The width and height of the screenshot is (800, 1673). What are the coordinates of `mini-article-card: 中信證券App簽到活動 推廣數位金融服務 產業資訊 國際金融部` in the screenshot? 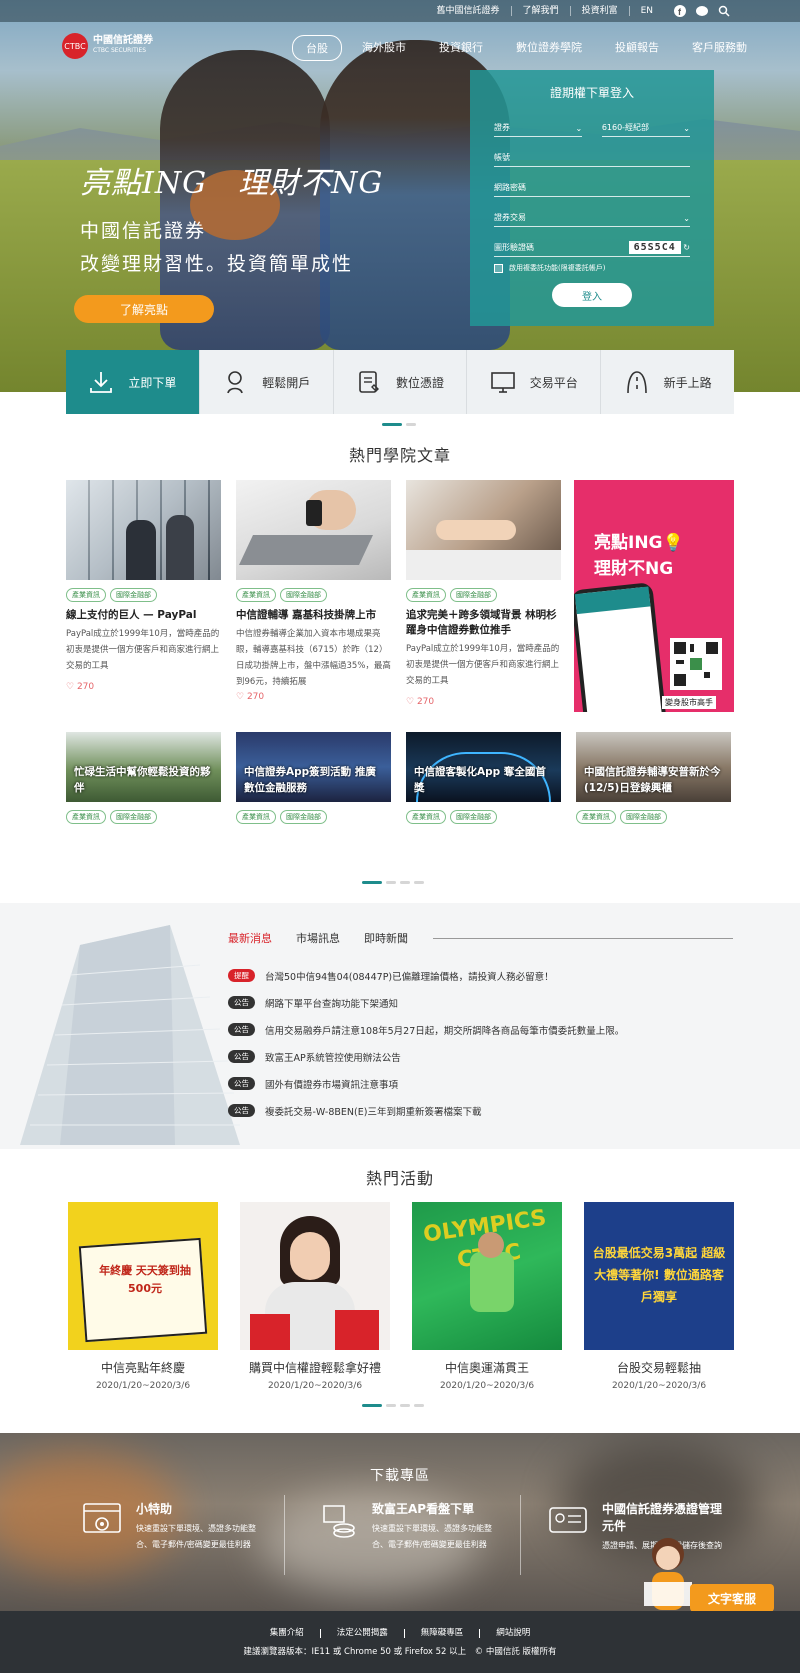 It's located at (313, 778).